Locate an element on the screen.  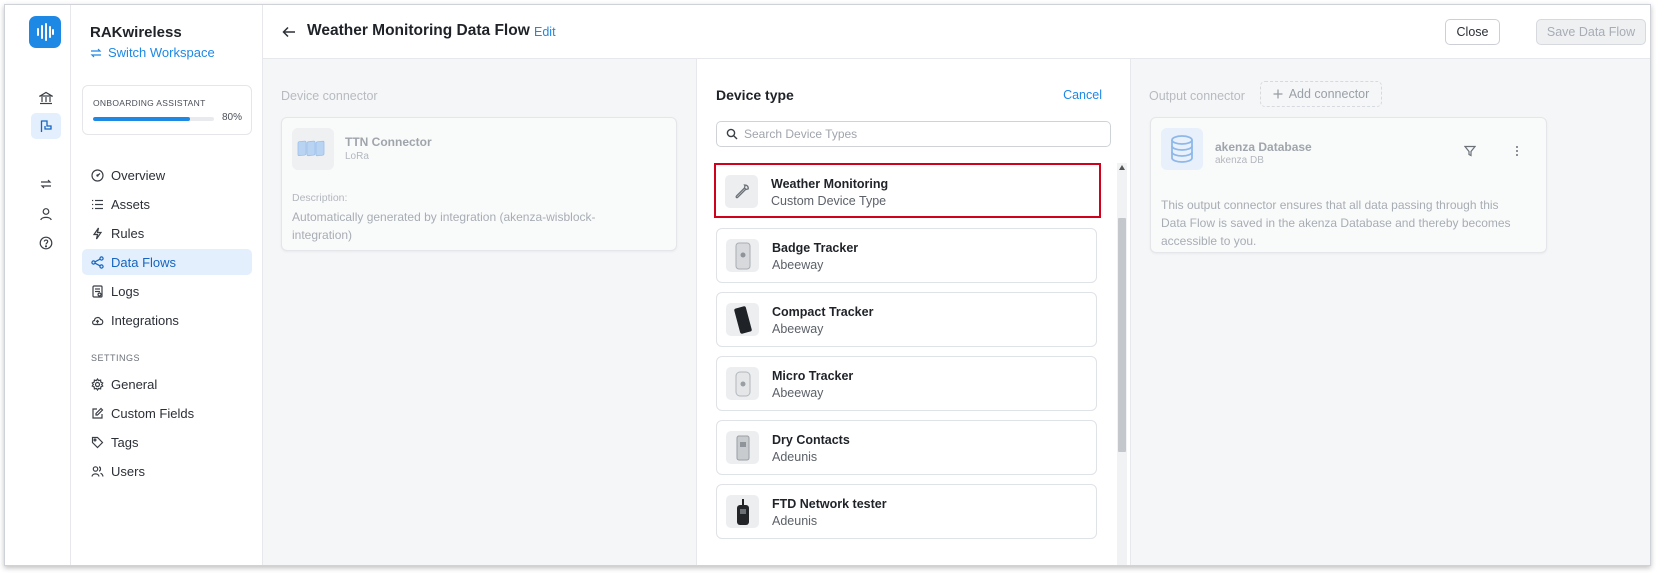
device-type-name: Compact Tracker is located at coordinates (823, 312).